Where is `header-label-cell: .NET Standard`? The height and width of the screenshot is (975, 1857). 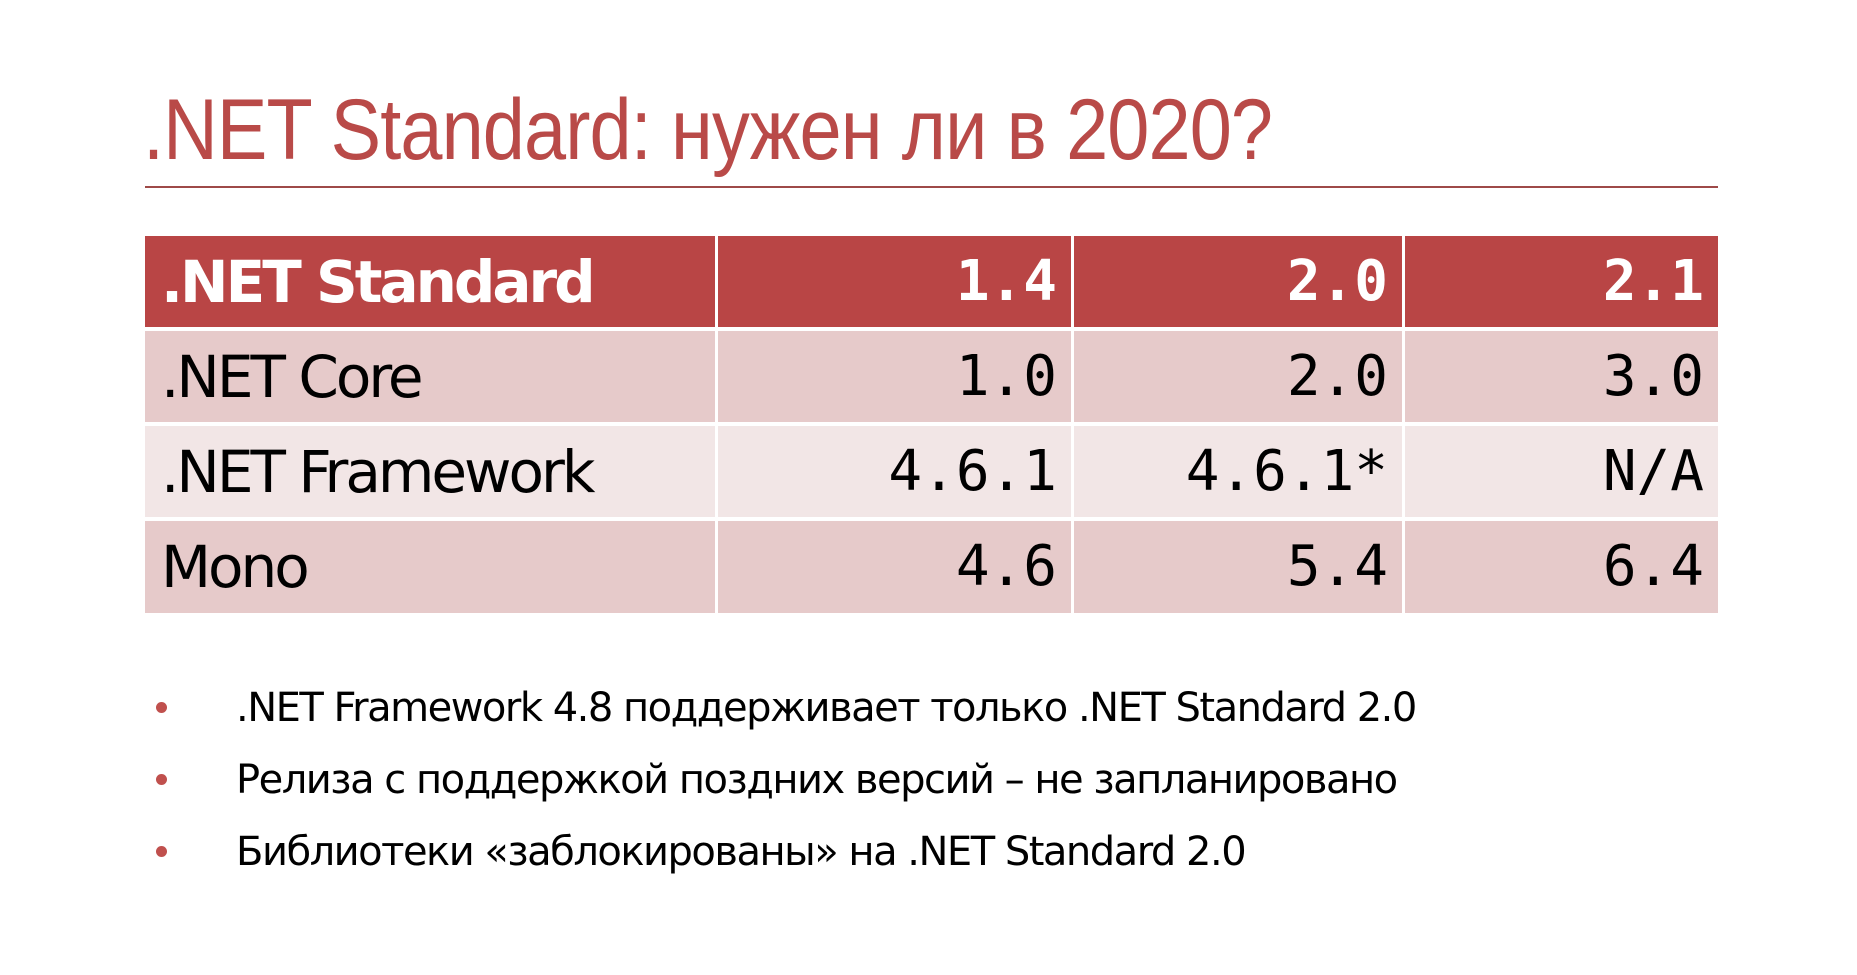
header-label-cell: .NET Standard is located at coordinates (431, 283).